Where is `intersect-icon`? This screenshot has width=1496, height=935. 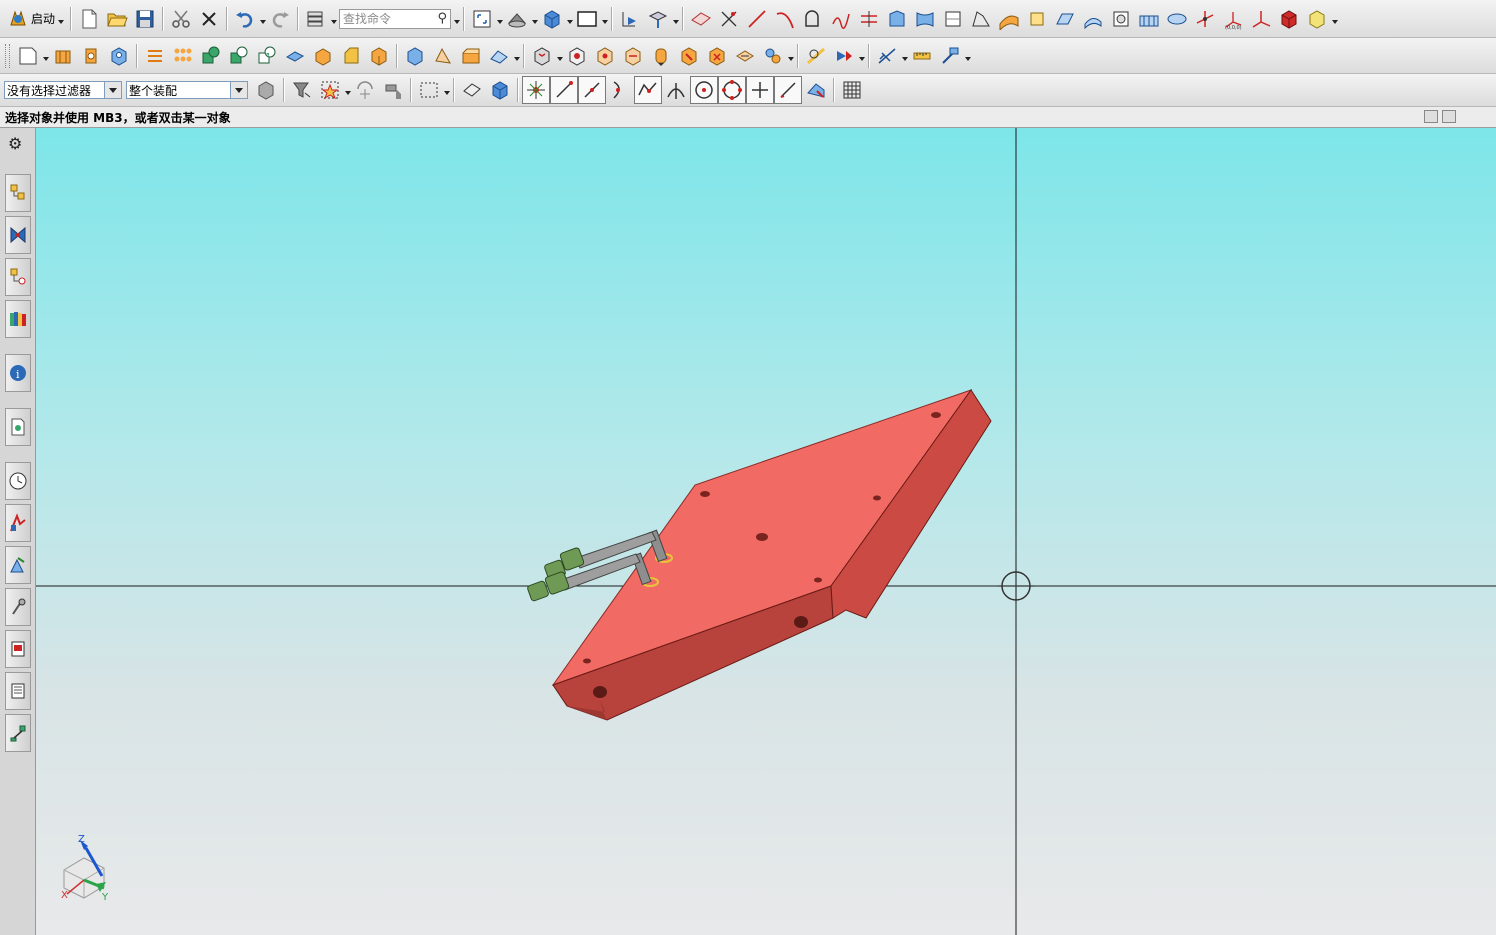
intersect-icon is located at coordinates (267, 56).